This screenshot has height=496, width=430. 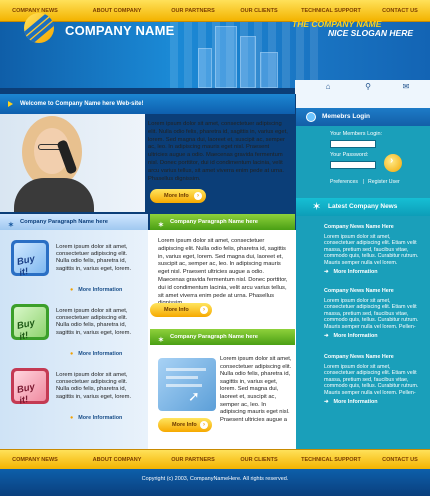 What do you see at coordinates (82, 104) in the screenshot?
I see `welcome-title: Welcome to Company Name here Web-site!` at bounding box center [82, 104].